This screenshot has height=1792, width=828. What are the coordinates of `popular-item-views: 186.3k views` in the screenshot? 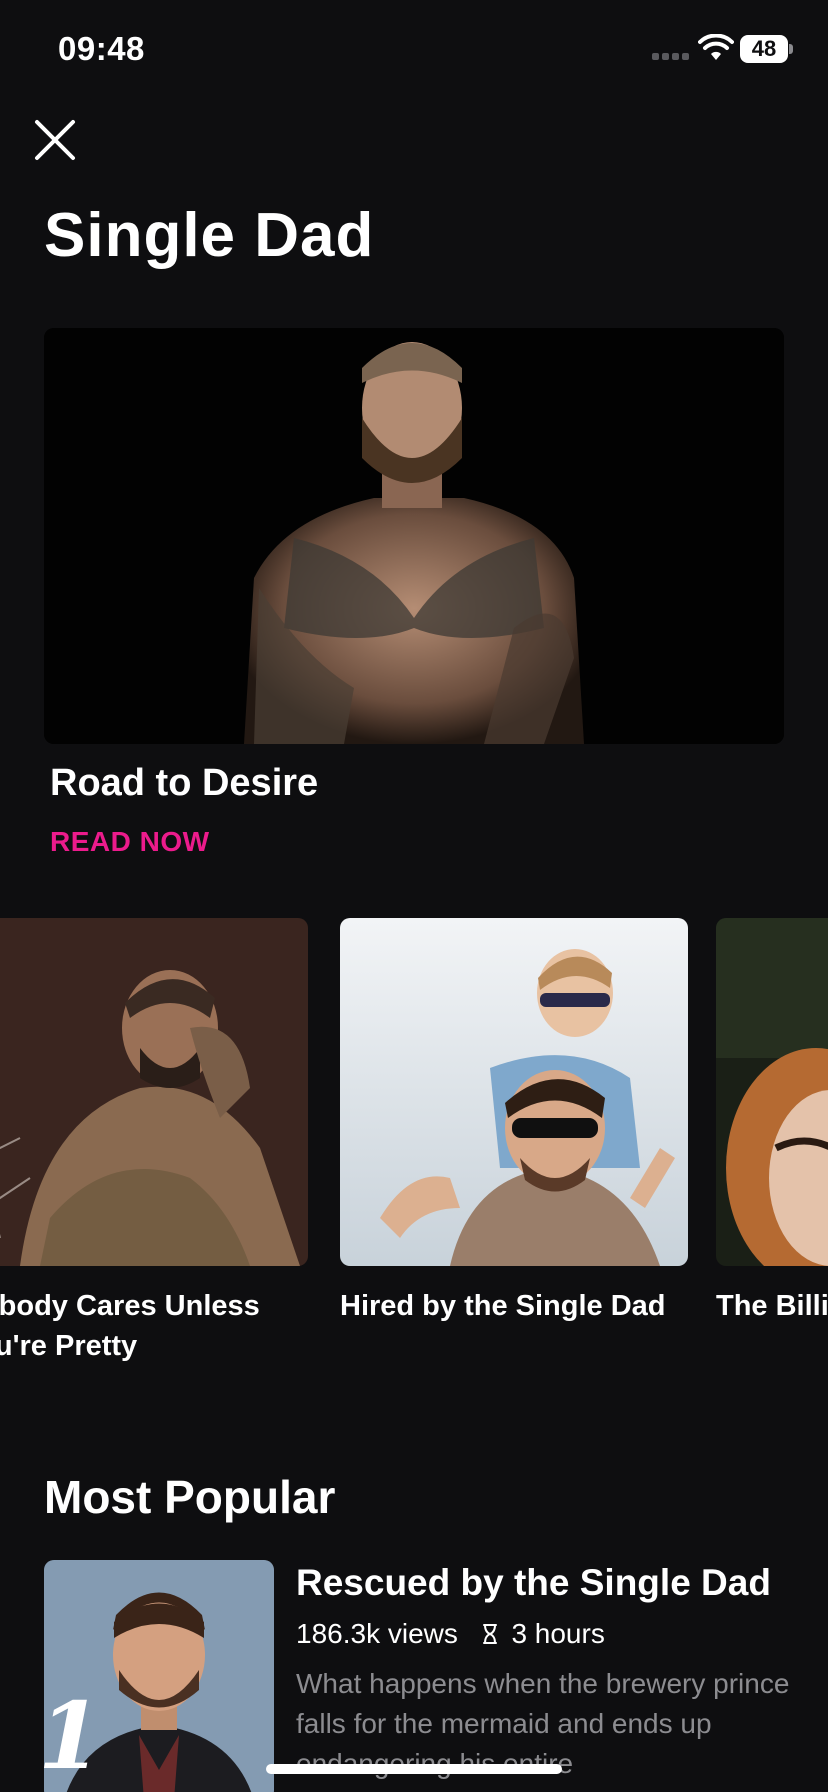 It's located at (377, 1633).